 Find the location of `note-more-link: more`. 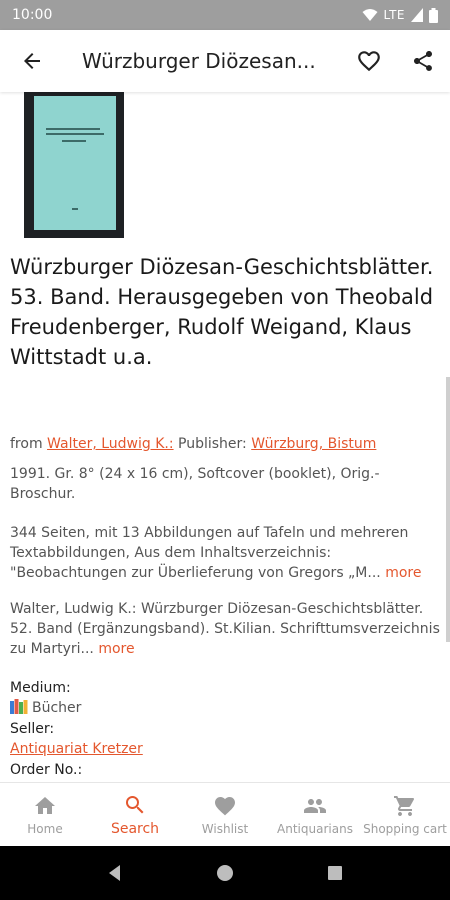

note-more-link: more is located at coordinates (116, 649).